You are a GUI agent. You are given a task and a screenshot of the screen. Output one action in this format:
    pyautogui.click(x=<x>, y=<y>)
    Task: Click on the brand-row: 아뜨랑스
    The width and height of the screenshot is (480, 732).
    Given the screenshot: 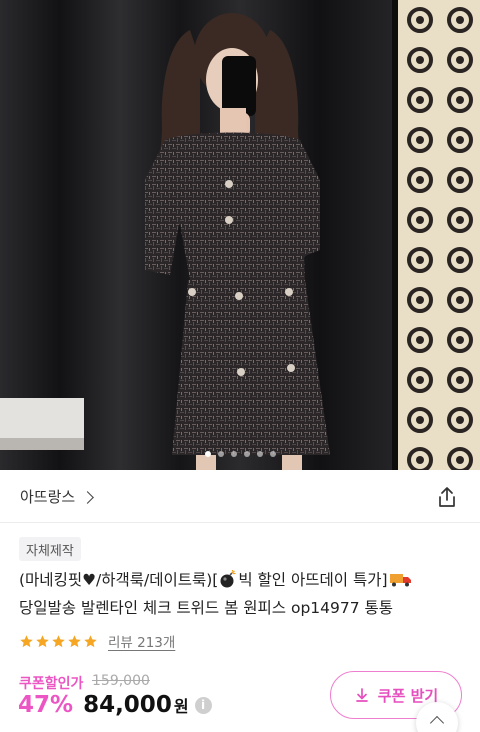 What is the action you would take?
    pyautogui.click(x=240, y=497)
    